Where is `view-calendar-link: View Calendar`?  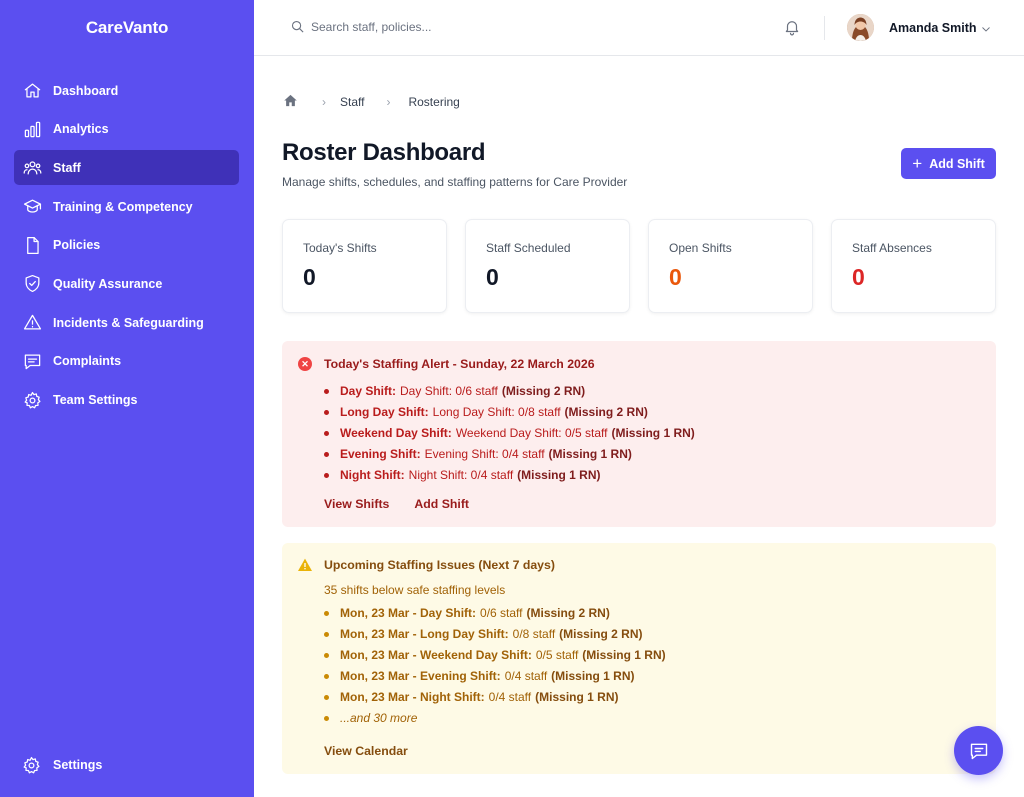 view-calendar-link: View Calendar is located at coordinates (366, 751).